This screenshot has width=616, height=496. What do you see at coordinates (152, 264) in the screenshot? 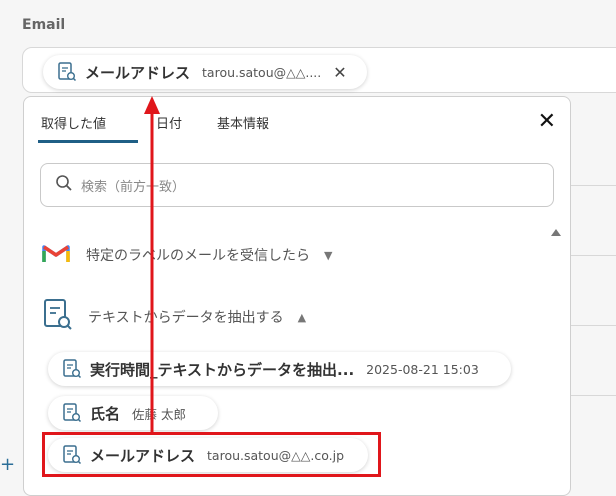
I see `annotation-arrow` at bounding box center [152, 264].